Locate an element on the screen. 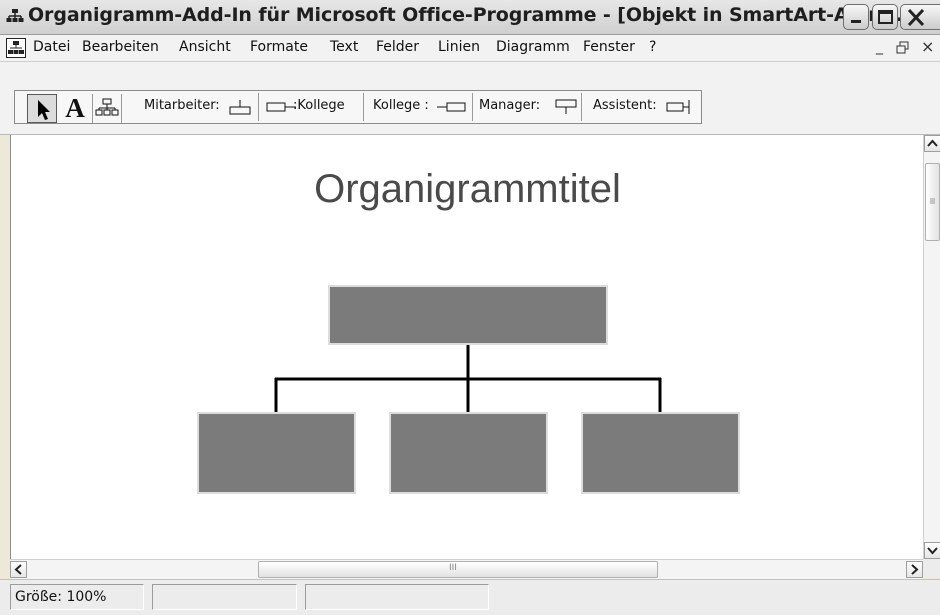 This screenshot has width=940, height=615. add-assistant-button: Assistent: is located at coordinates (642, 107).